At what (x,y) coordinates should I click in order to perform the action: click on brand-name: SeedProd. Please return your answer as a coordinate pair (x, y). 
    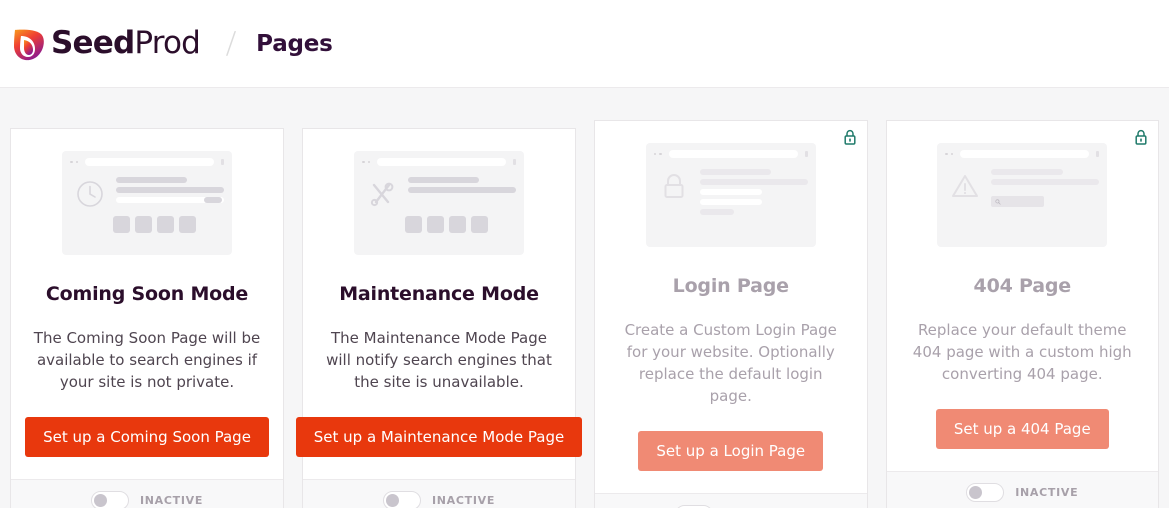
    Looking at the image, I should click on (126, 43).